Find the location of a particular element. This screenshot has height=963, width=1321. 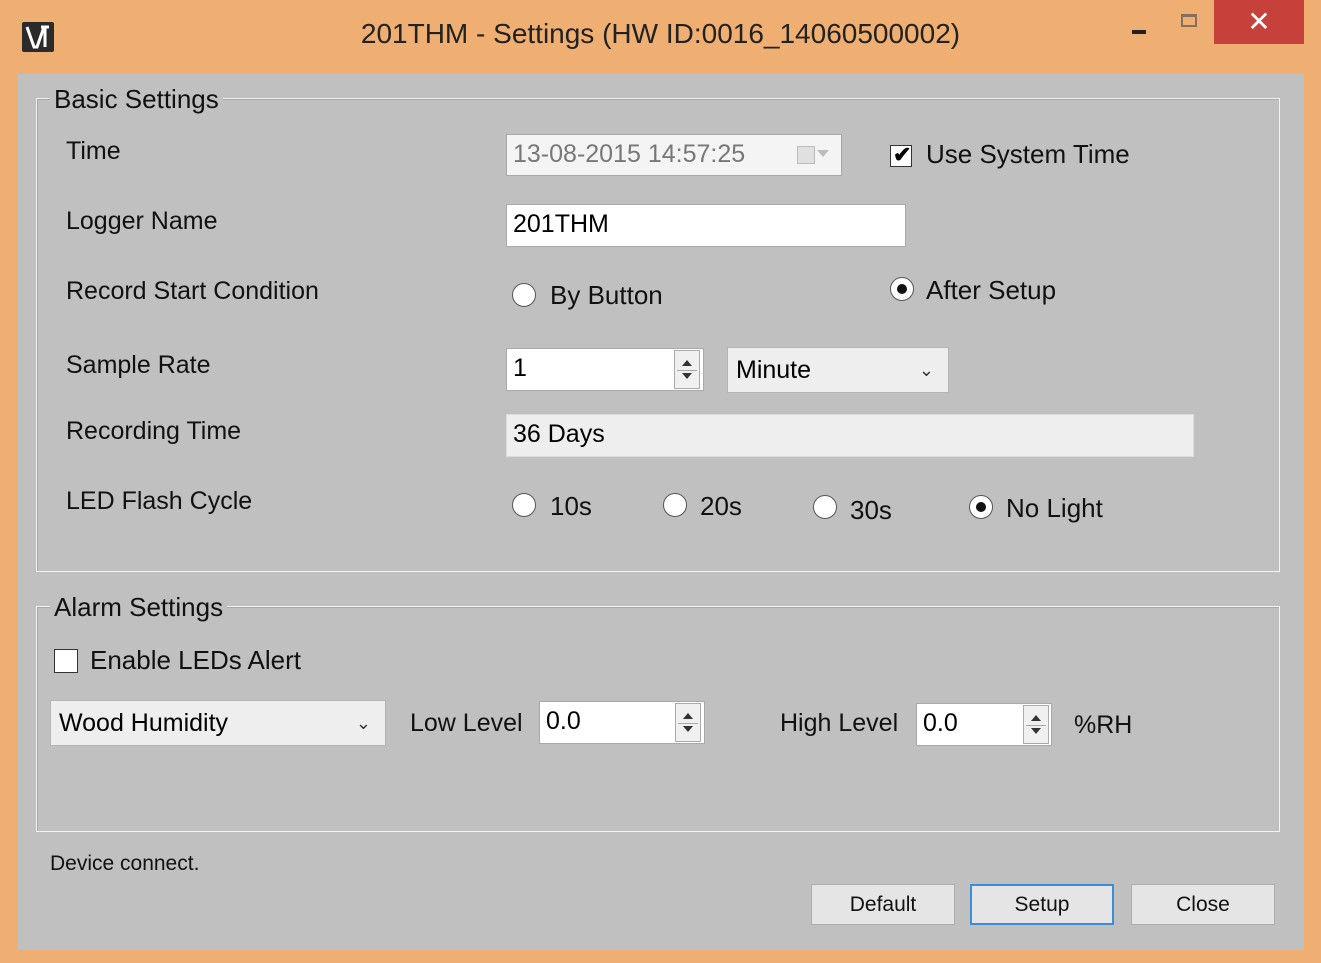

time-value: 13-08-2015 14:57:25 is located at coordinates (629, 154).